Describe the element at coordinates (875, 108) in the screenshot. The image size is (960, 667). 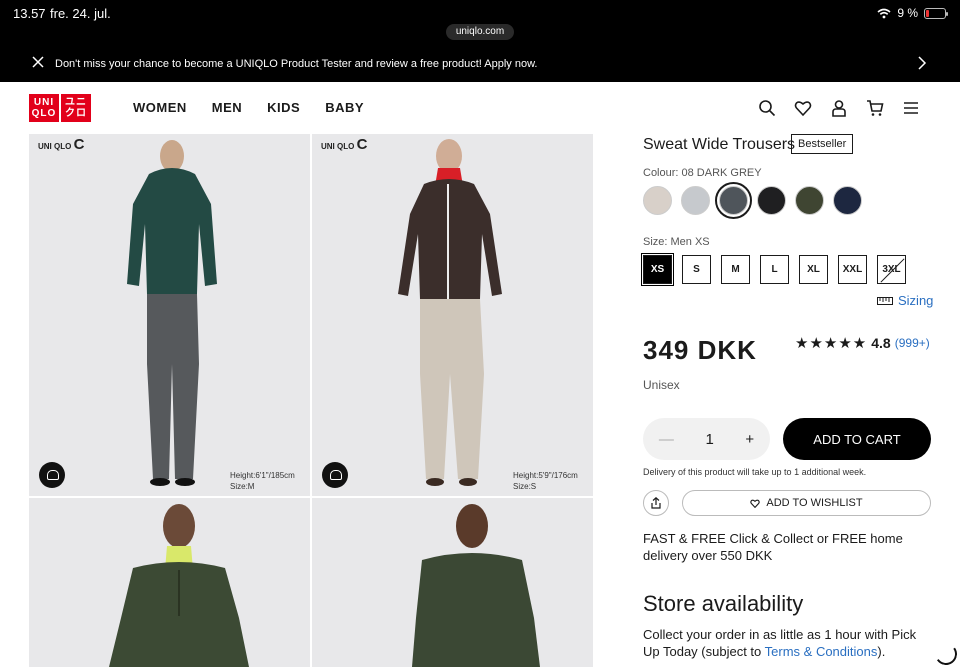
I see `cart-icon` at that location.